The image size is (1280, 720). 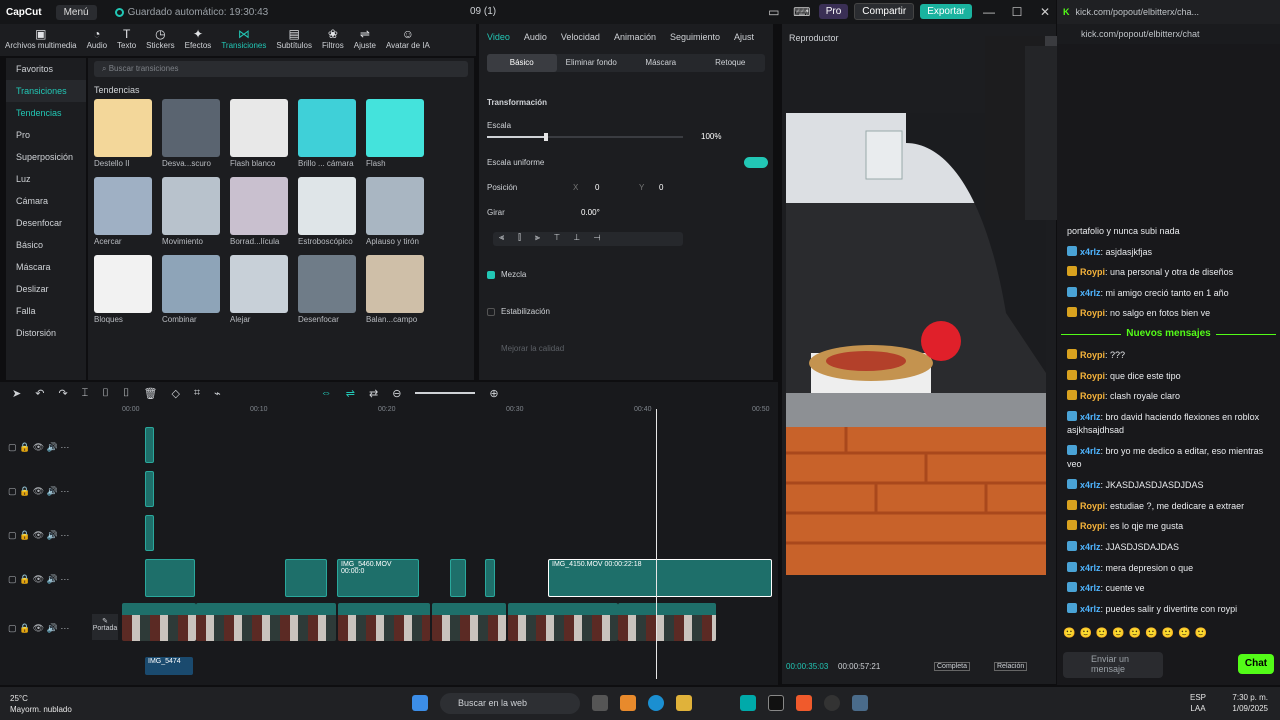 What do you see at coordinates (46, 245) in the screenshot?
I see `nav-basic: Básico` at bounding box center [46, 245].